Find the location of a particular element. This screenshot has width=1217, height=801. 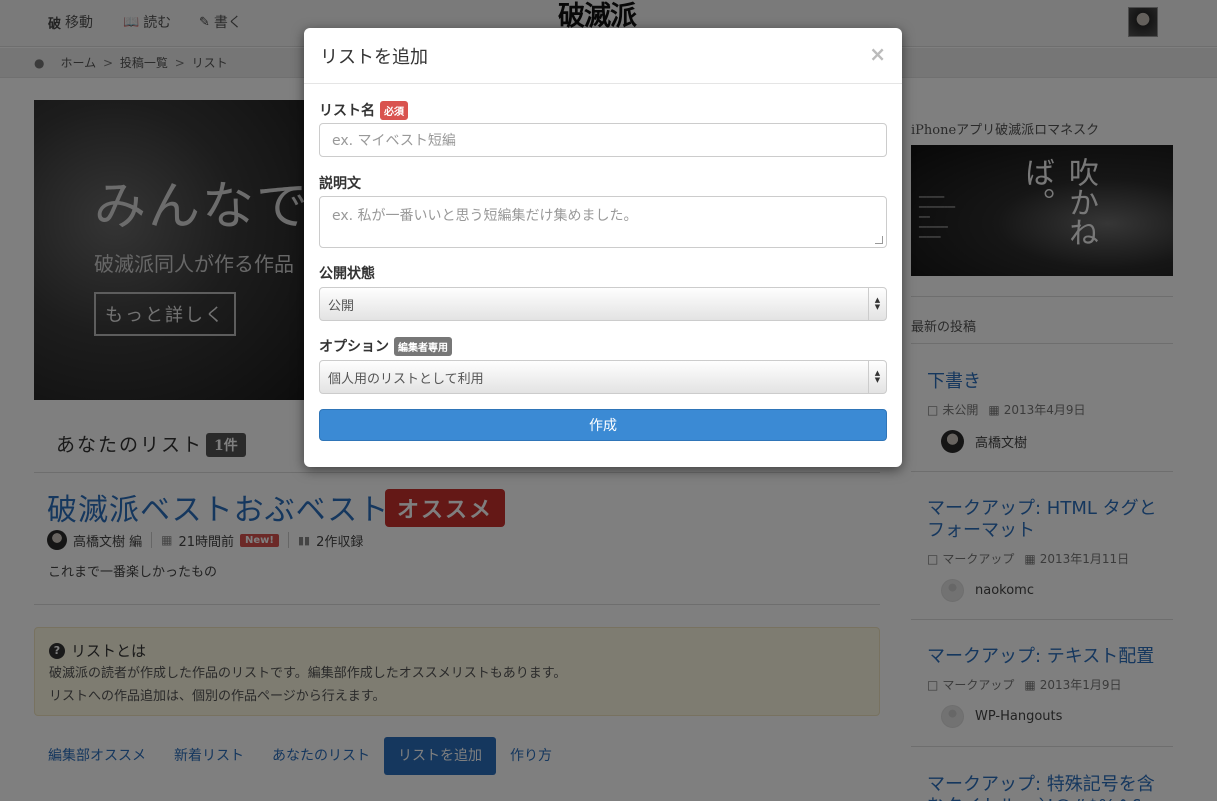

visibility-select: 公開 ▲ ▼ is located at coordinates (603, 304).